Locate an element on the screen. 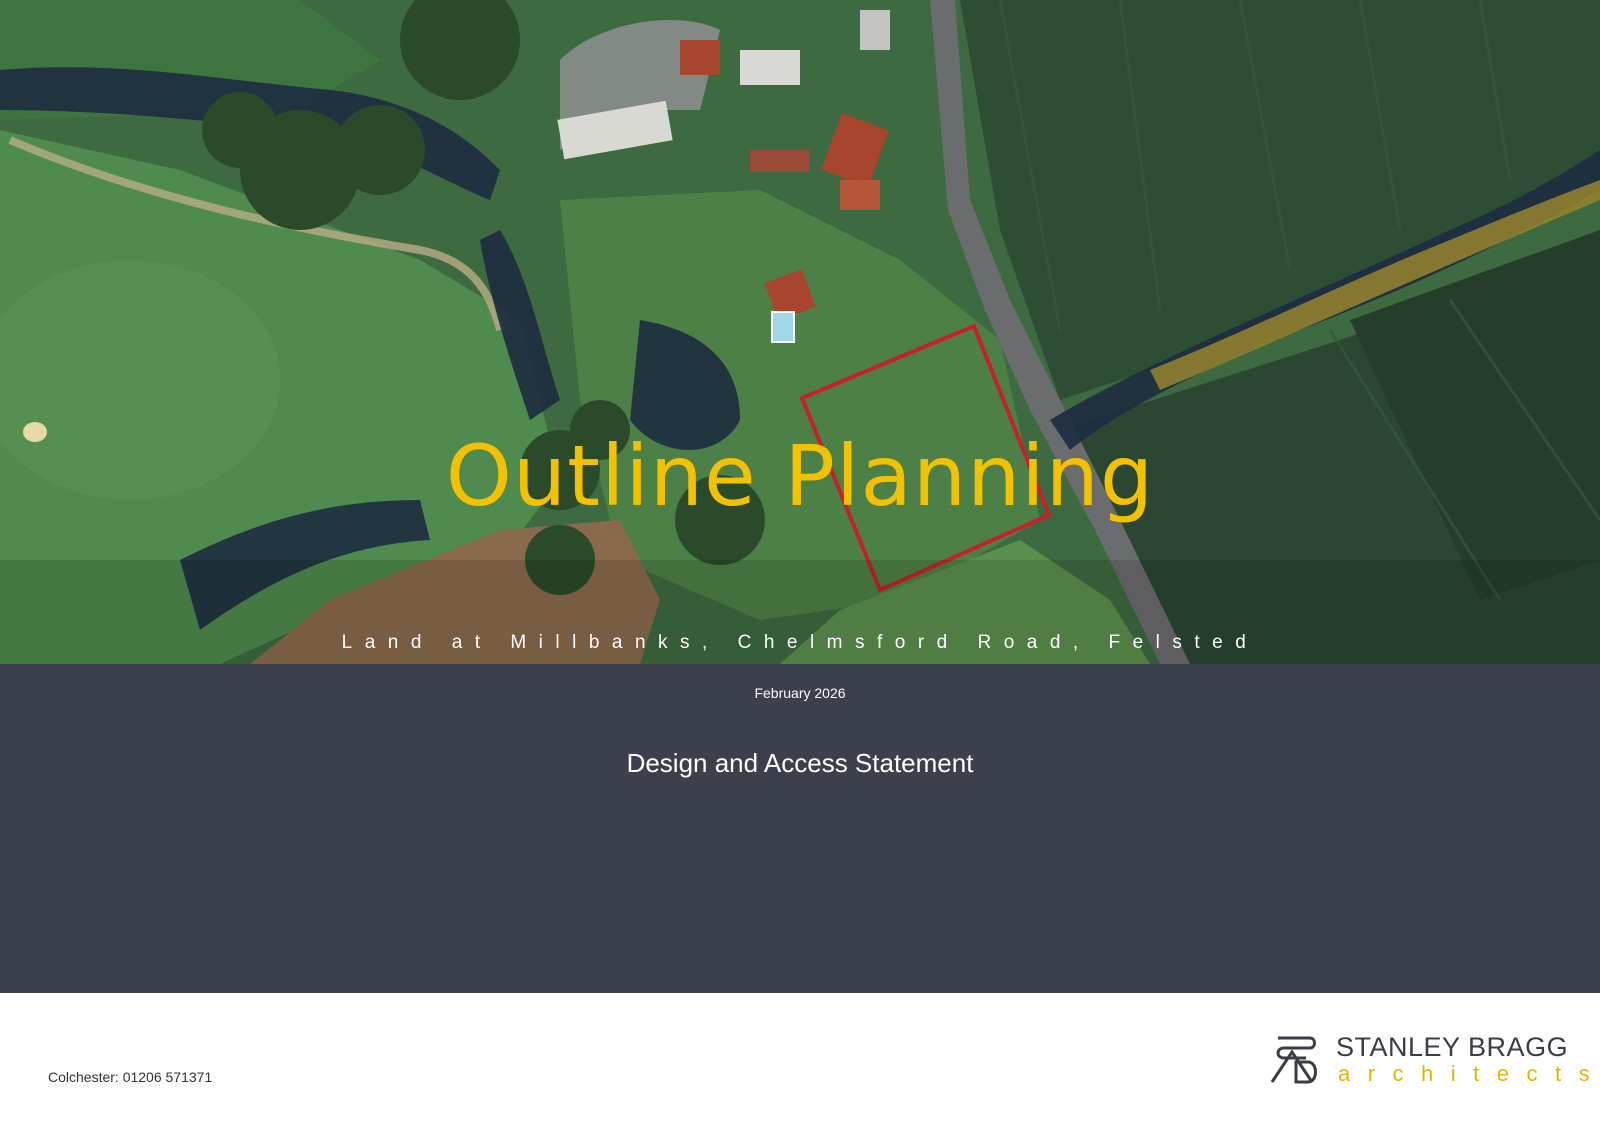  document-date: February 2026 is located at coordinates (800, 693).